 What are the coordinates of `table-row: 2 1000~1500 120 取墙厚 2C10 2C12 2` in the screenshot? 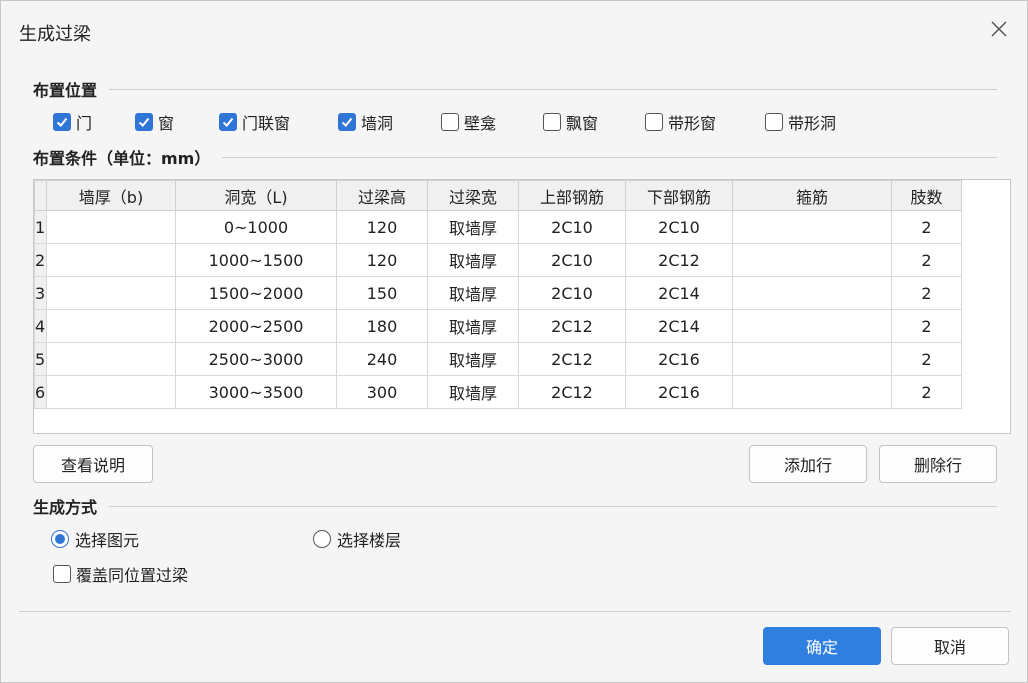 It's located at (498, 260).